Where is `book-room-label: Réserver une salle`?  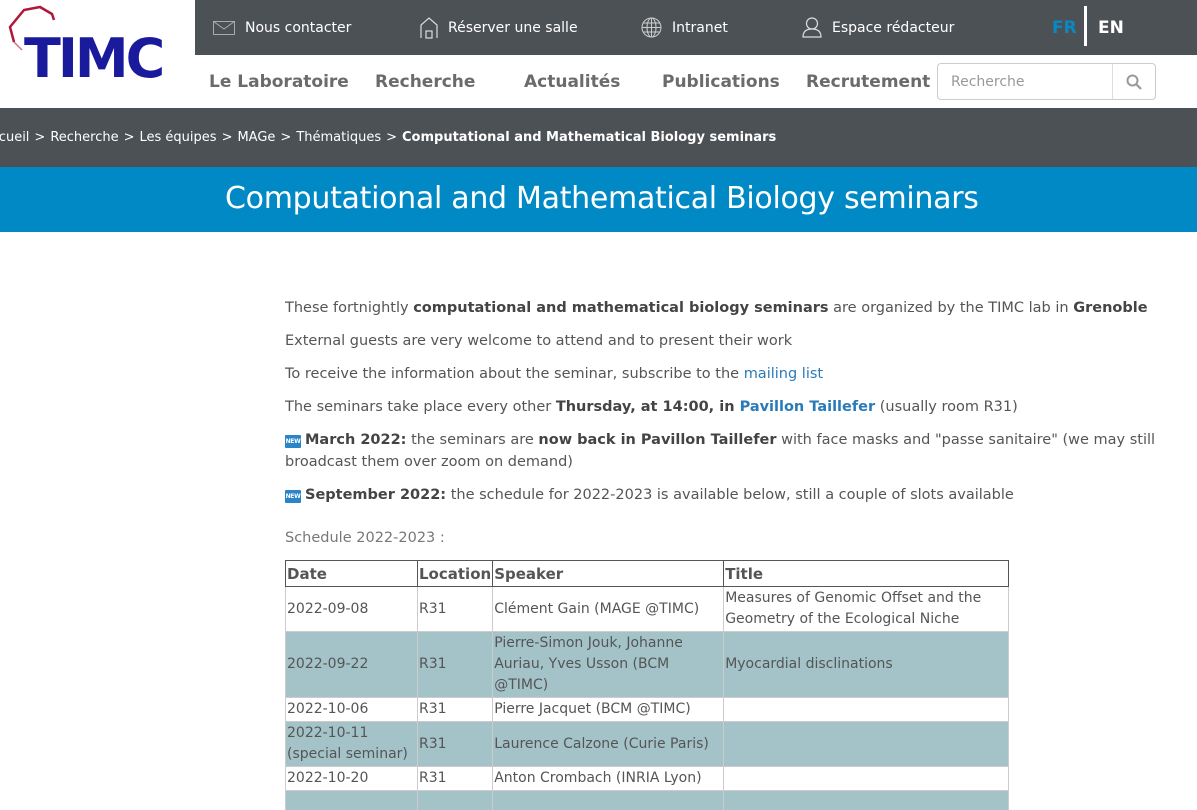
book-room-label: Réserver une salle is located at coordinates (513, 27).